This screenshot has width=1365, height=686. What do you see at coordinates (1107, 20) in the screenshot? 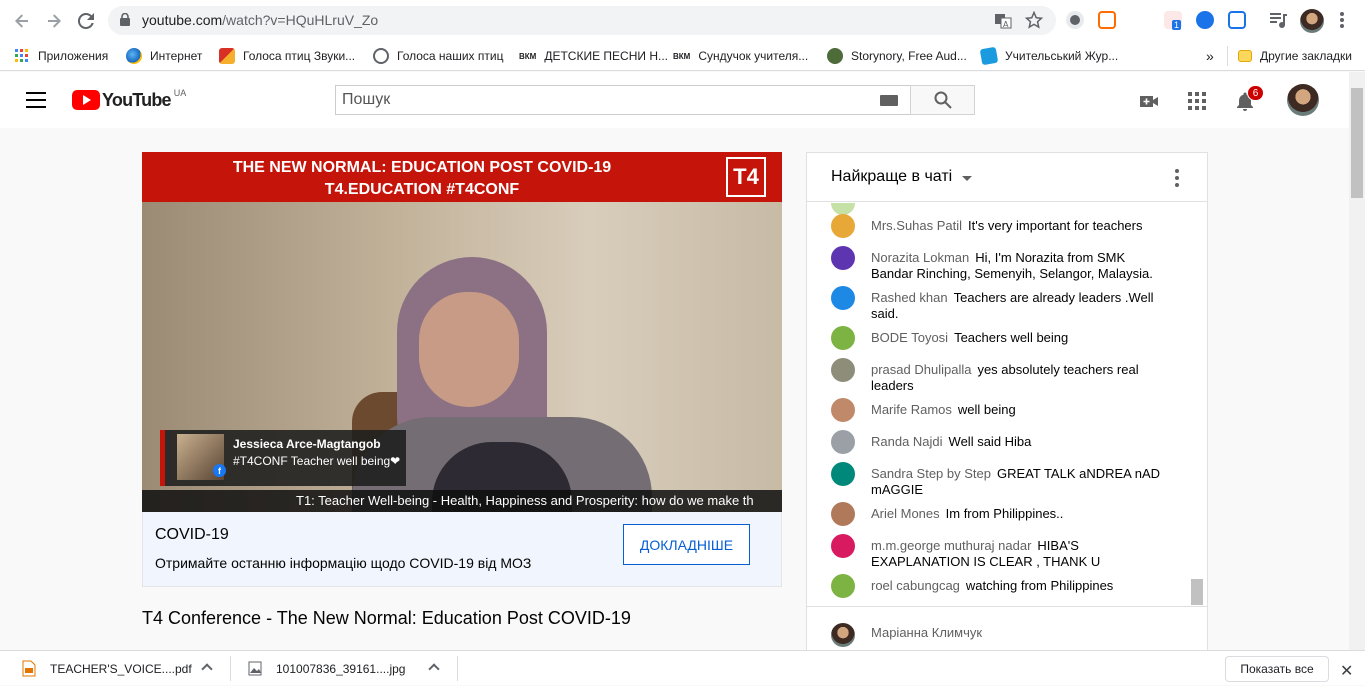
I see `extension-grid-icon` at bounding box center [1107, 20].